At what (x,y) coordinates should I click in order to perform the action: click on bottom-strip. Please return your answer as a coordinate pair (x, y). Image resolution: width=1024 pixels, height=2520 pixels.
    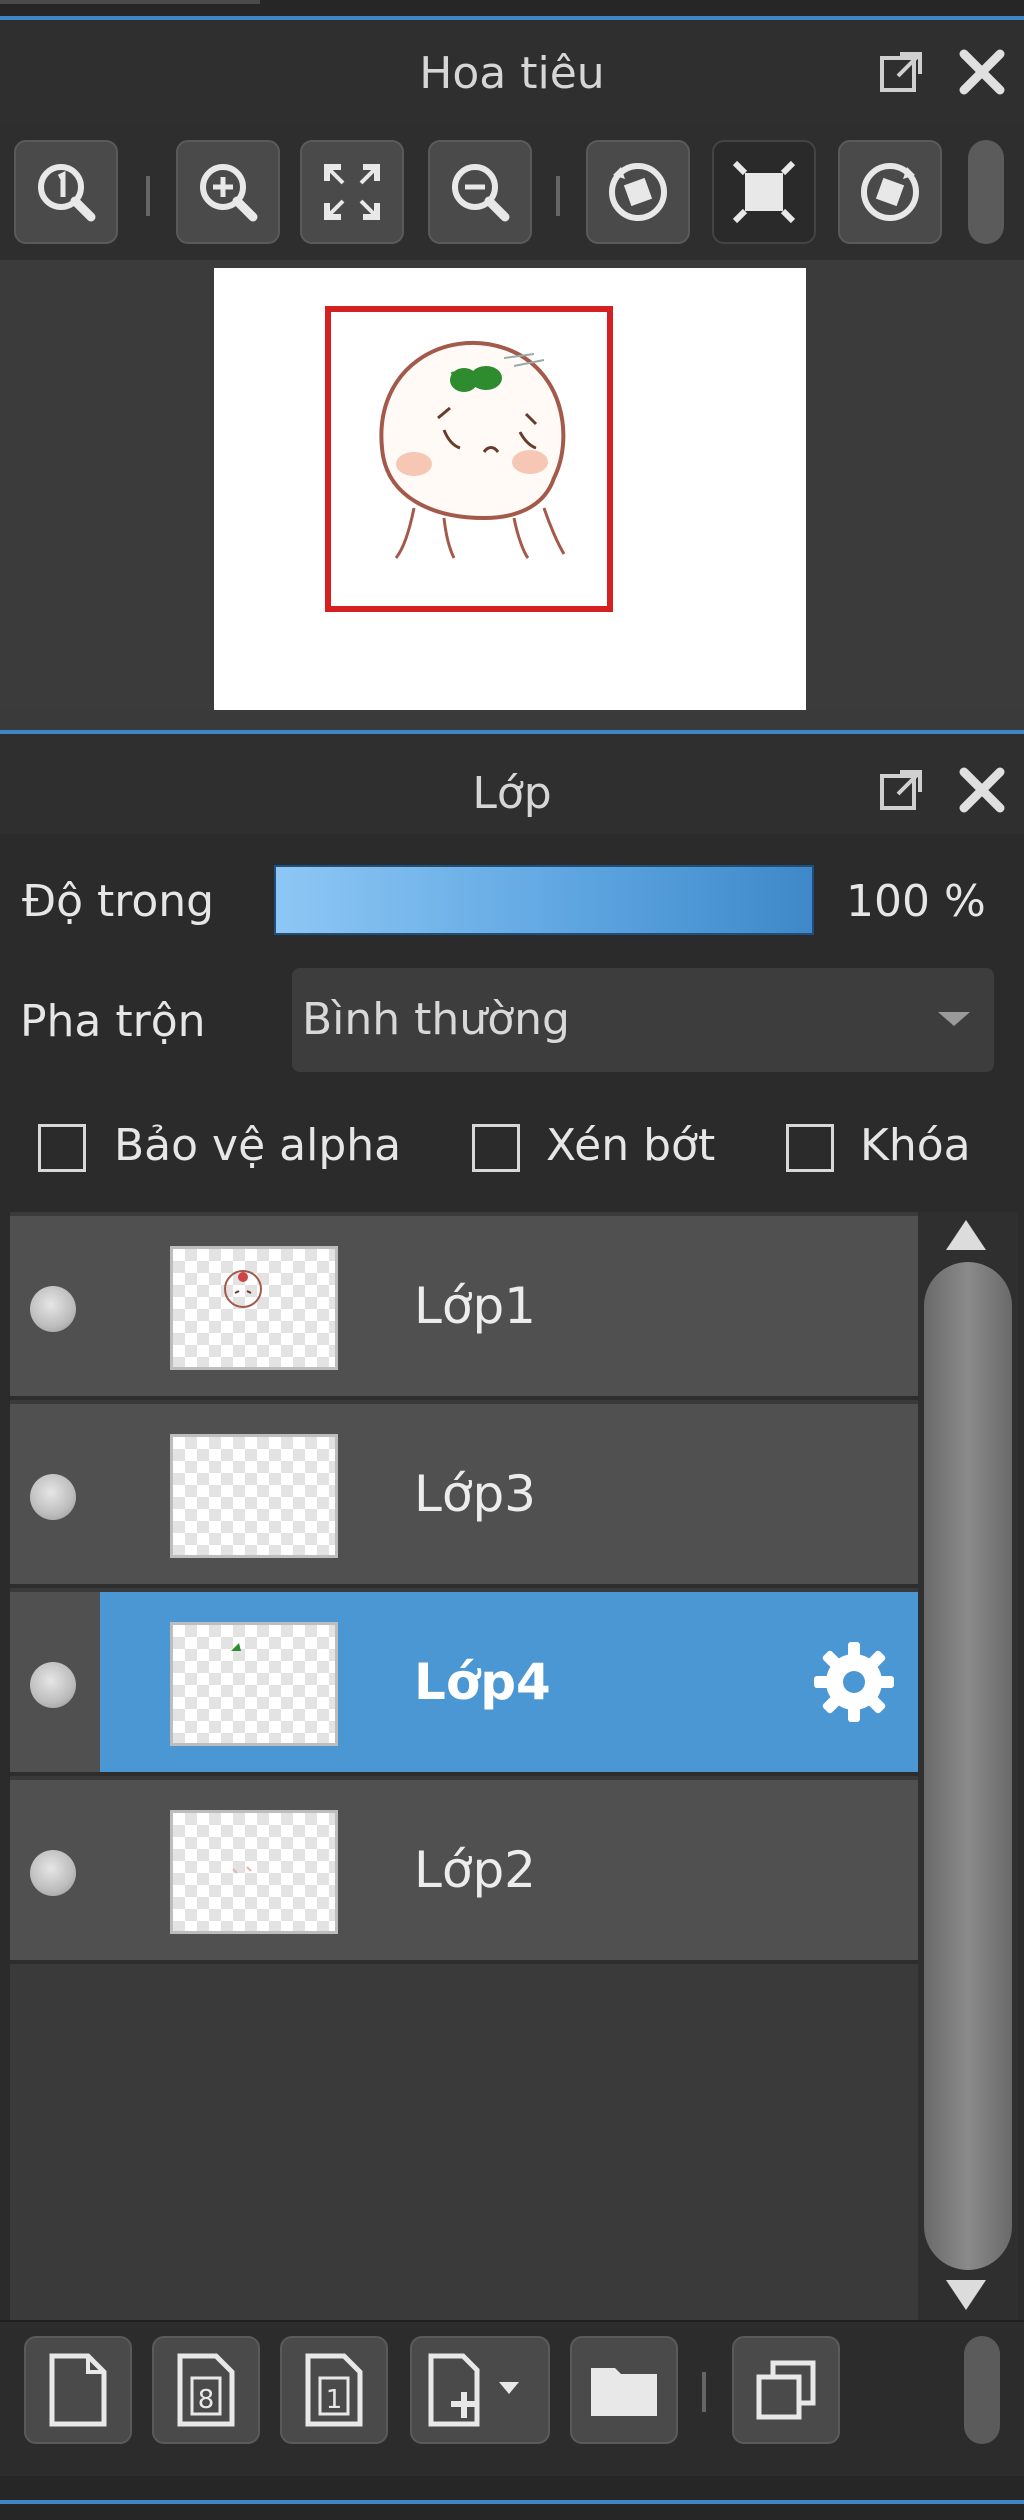
    Looking at the image, I should click on (512, 2498).